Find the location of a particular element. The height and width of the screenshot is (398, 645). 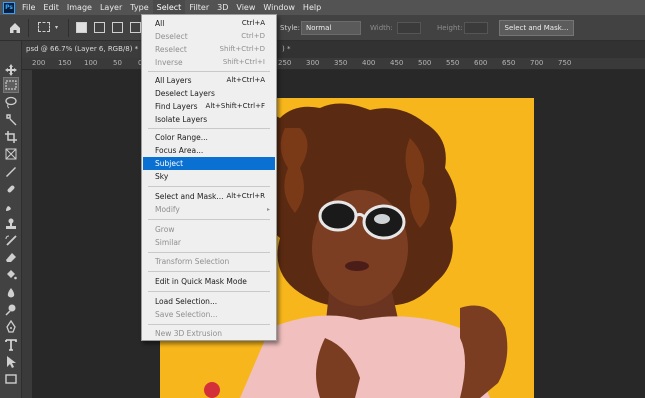

submenu-arrow-icon: ▸ is located at coordinates (268, 209).